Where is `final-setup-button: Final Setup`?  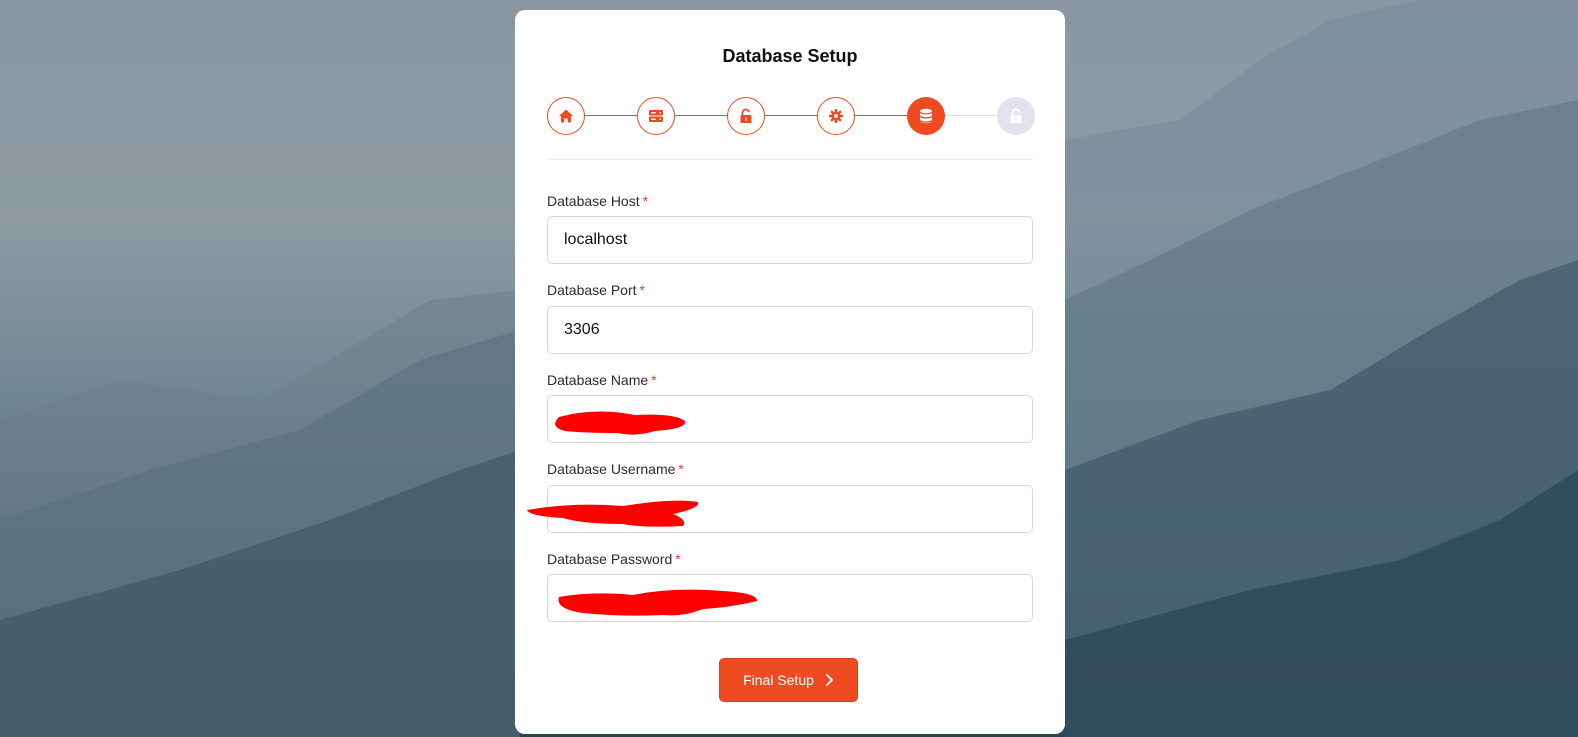
final-setup-button: Final Setup is located at coordinates (788, 680).